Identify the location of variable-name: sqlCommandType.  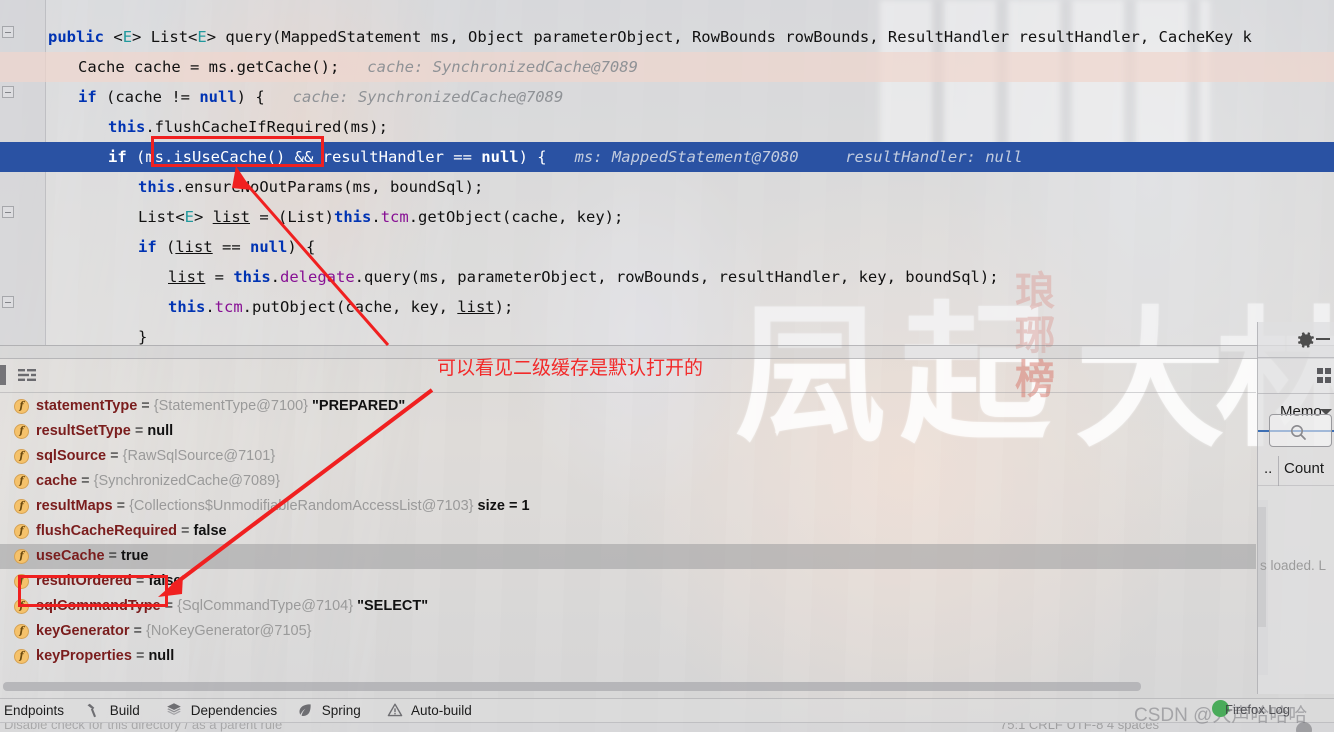
(98, 606).